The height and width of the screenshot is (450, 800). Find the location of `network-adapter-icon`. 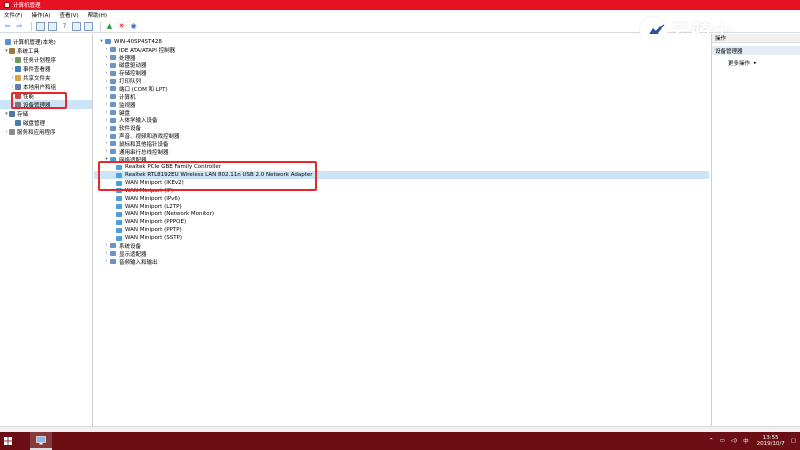

network-adapter-icon is located at coordinates (119, 238).